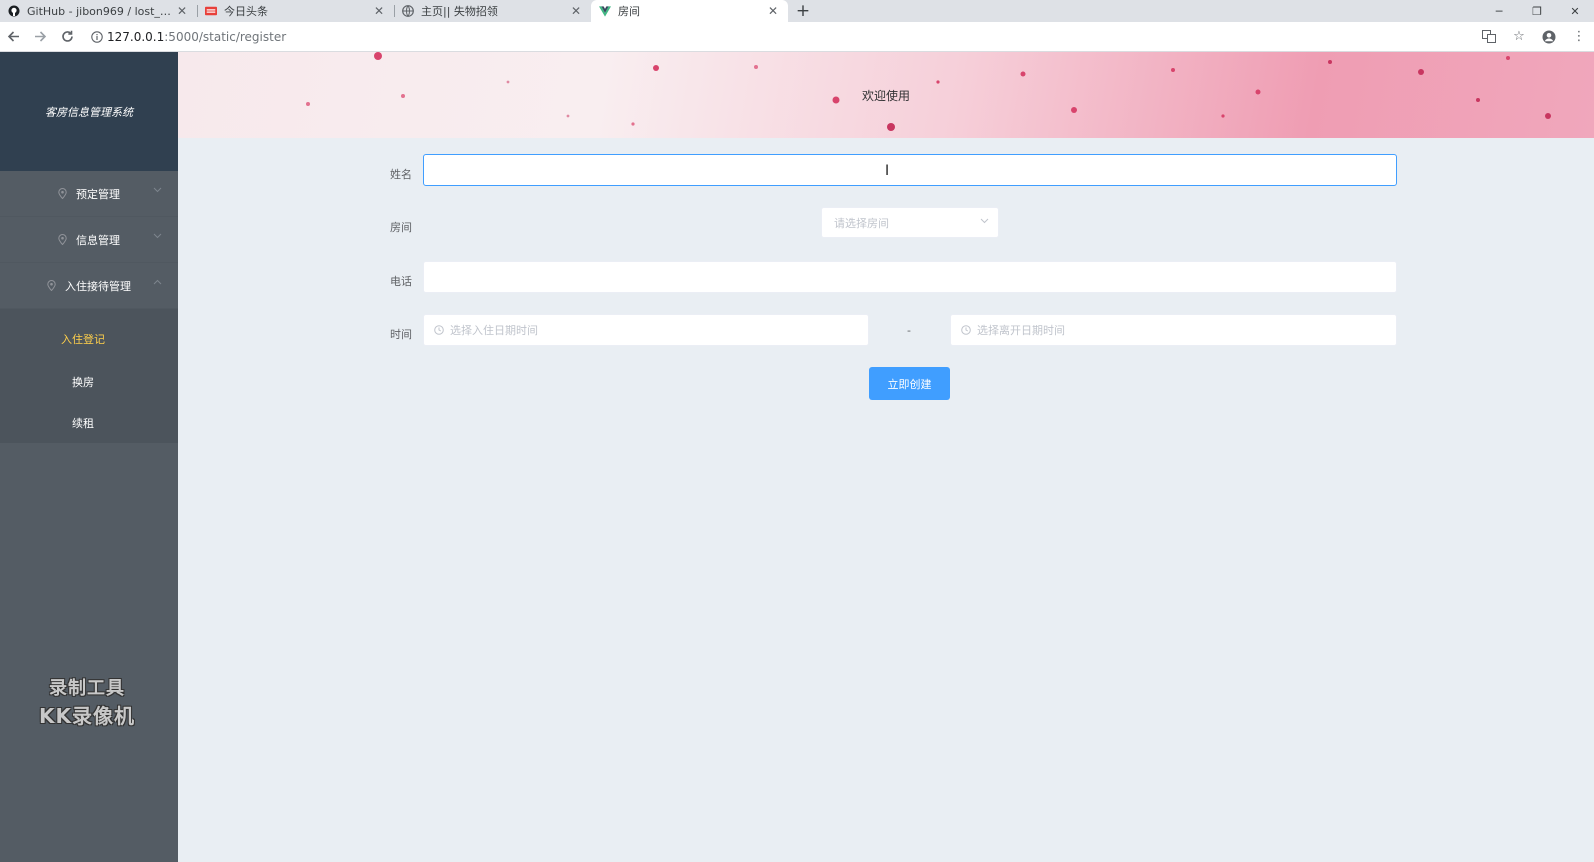  I want to click on address-bar: 127.0.0.1:5000/static/register, so click(780, 37).